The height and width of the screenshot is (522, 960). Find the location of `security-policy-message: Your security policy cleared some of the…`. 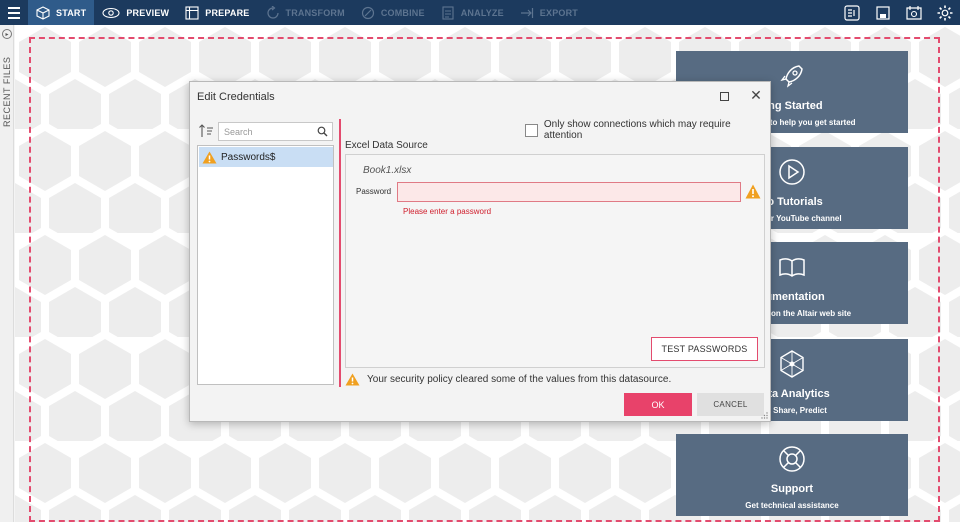

security-policy-message: Your security policy cleared some of the… is located at coordinates (519, 379).